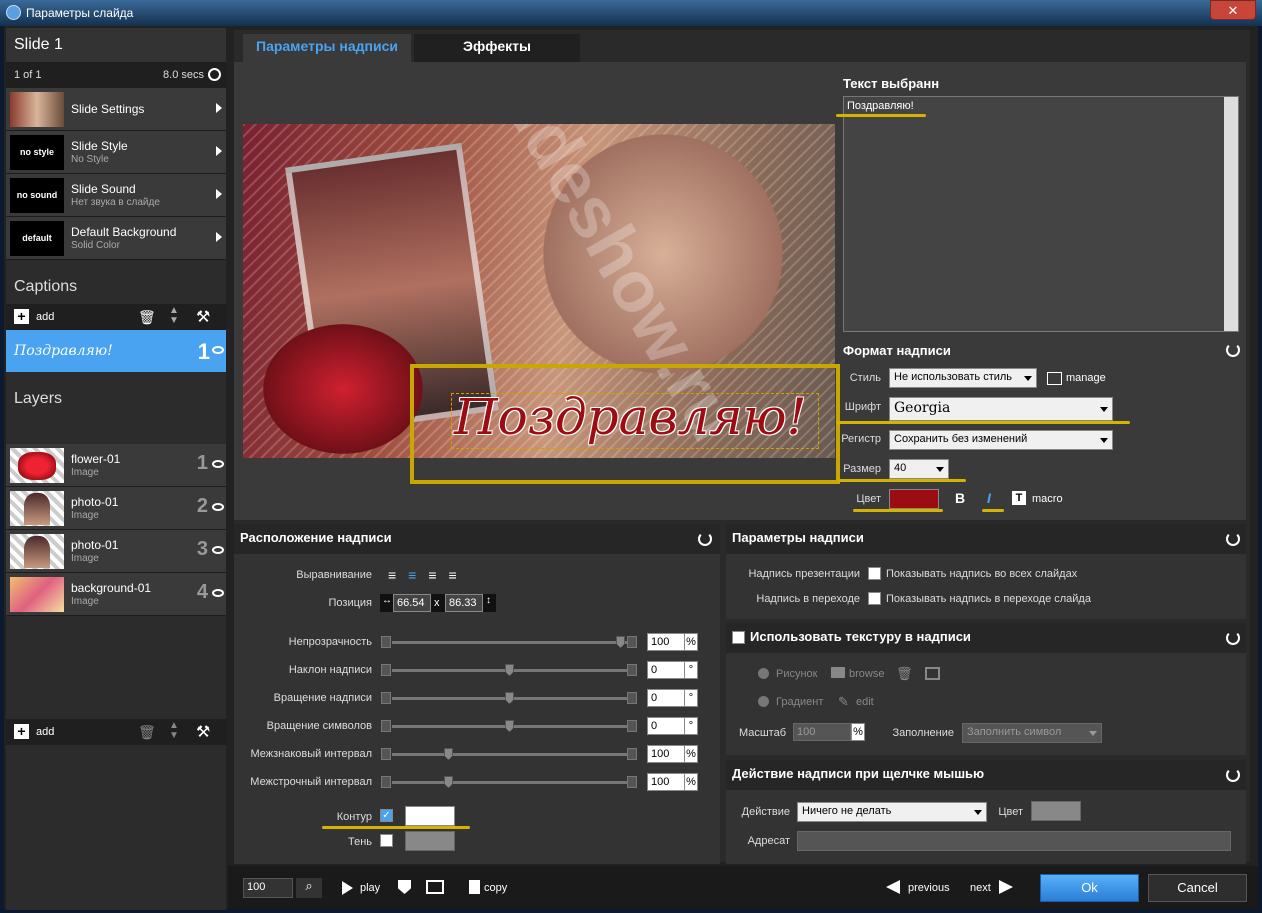  Describe the element at coordinates (497, 49) in the screenshot. I see `tab-effects: Эффекты` at that location.